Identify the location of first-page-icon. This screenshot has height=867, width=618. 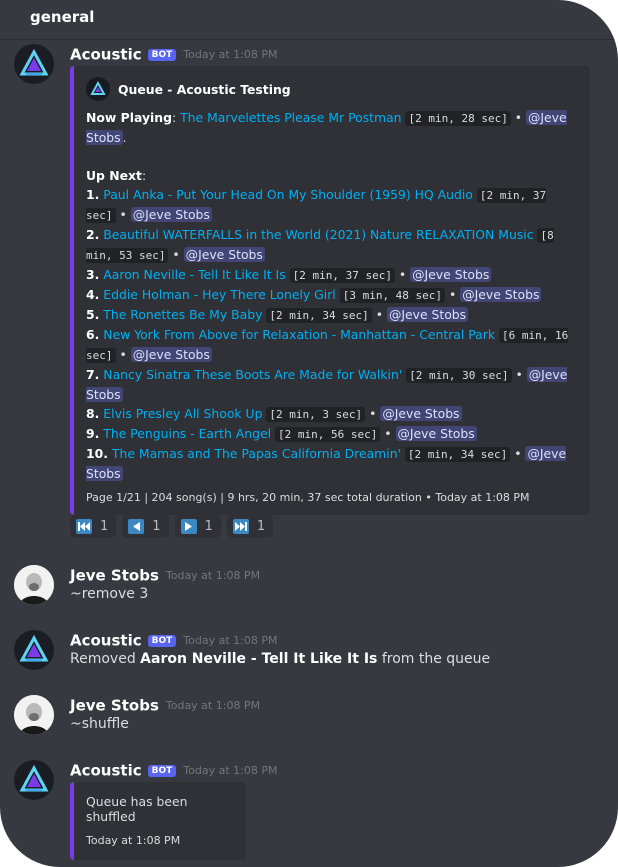
(84, 526).